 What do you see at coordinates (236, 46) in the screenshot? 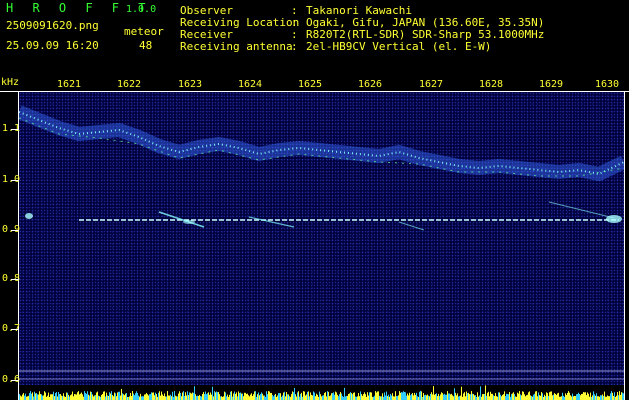
I see `info-label-antenna: Receiving antenna` at bounding box center [236, 46].